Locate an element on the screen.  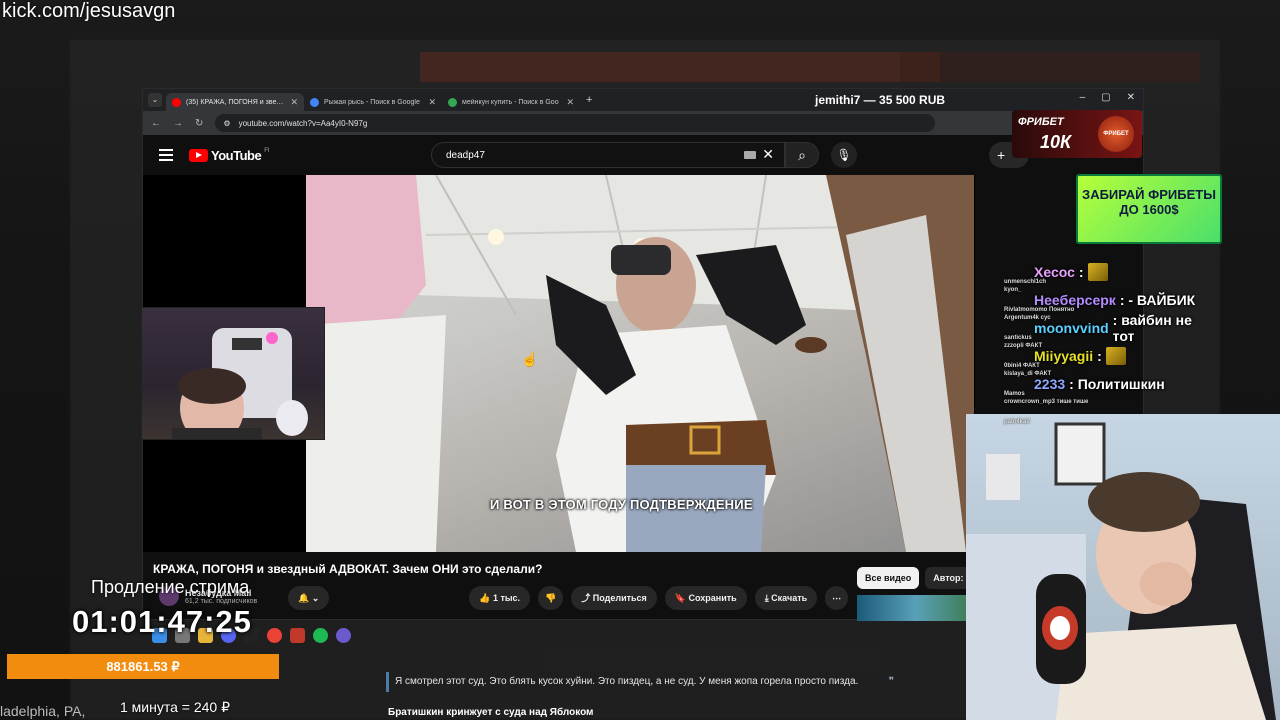
reload-icon: ↻ is located at coordinates (199, 123).